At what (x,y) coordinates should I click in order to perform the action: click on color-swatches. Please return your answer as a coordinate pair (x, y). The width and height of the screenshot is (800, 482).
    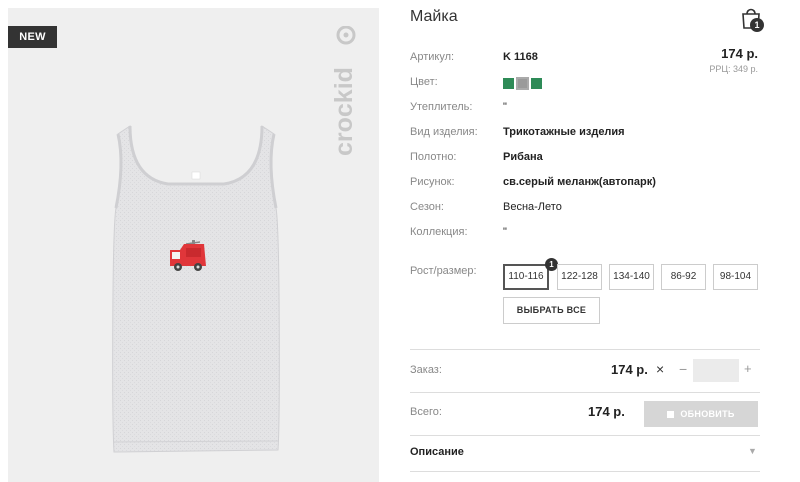
    Looking at the image, I should click on (523, 83).